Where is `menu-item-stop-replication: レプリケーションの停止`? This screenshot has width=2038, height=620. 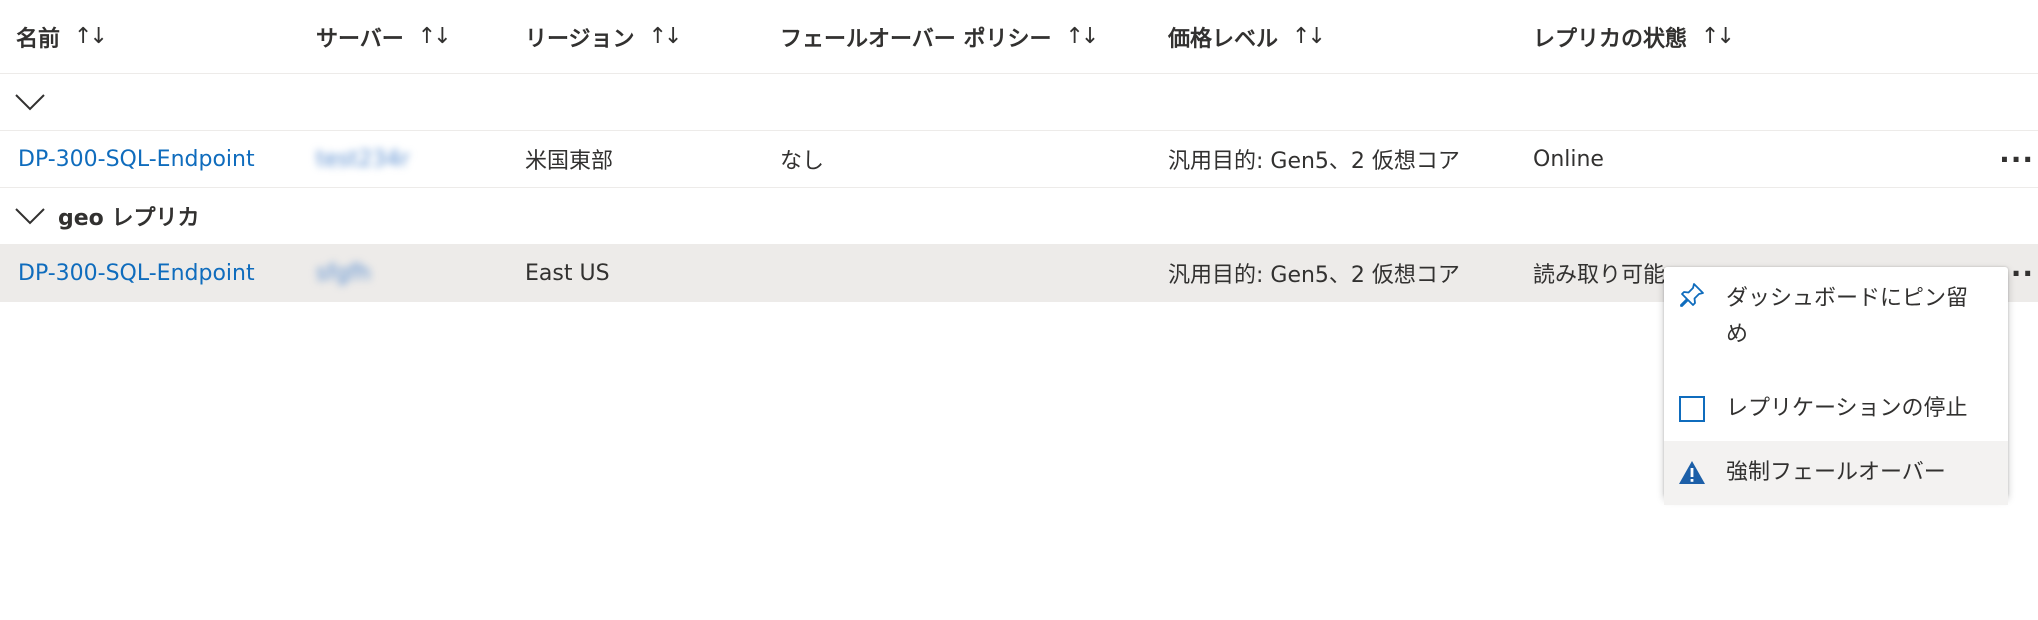 menu-item-stop-replication: レプリケーションの停止 is located at coordinates (1836, 409).